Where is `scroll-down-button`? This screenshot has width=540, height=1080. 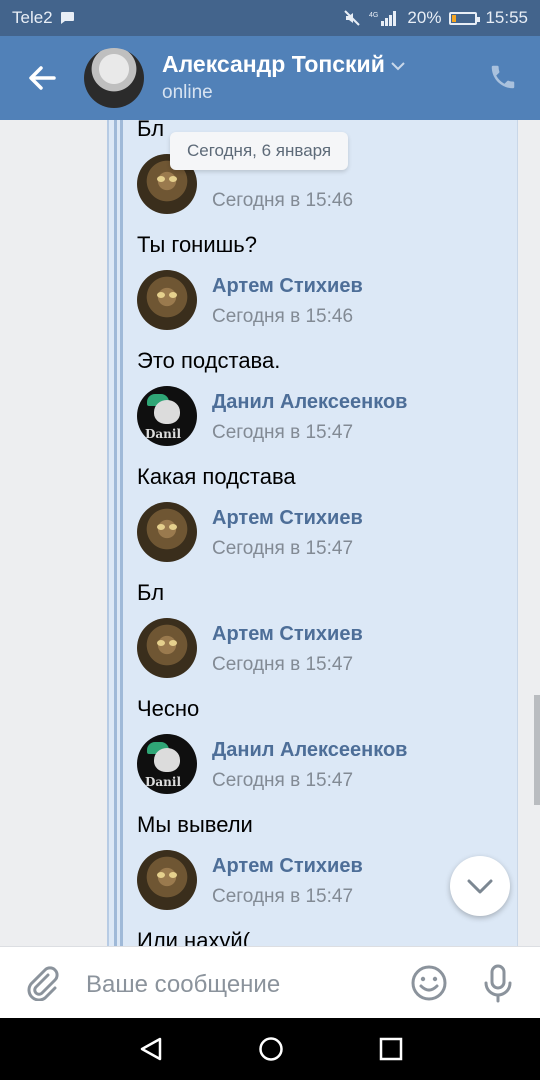 scroll-down-button is located at coordinates (480, 886).